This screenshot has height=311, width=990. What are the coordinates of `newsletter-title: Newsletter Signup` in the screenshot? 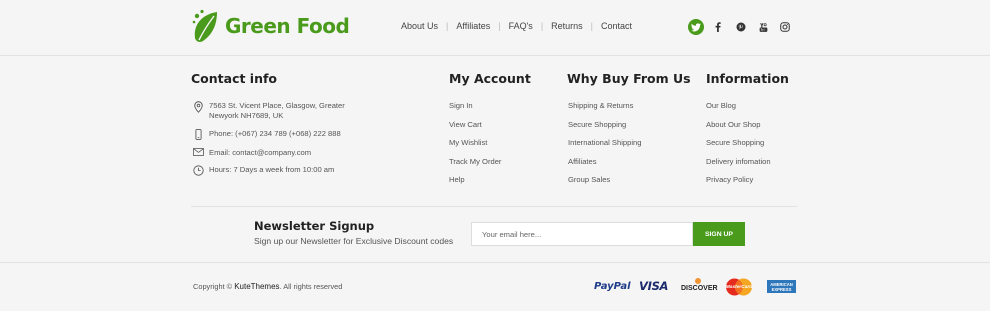 It's located at (314, 226).